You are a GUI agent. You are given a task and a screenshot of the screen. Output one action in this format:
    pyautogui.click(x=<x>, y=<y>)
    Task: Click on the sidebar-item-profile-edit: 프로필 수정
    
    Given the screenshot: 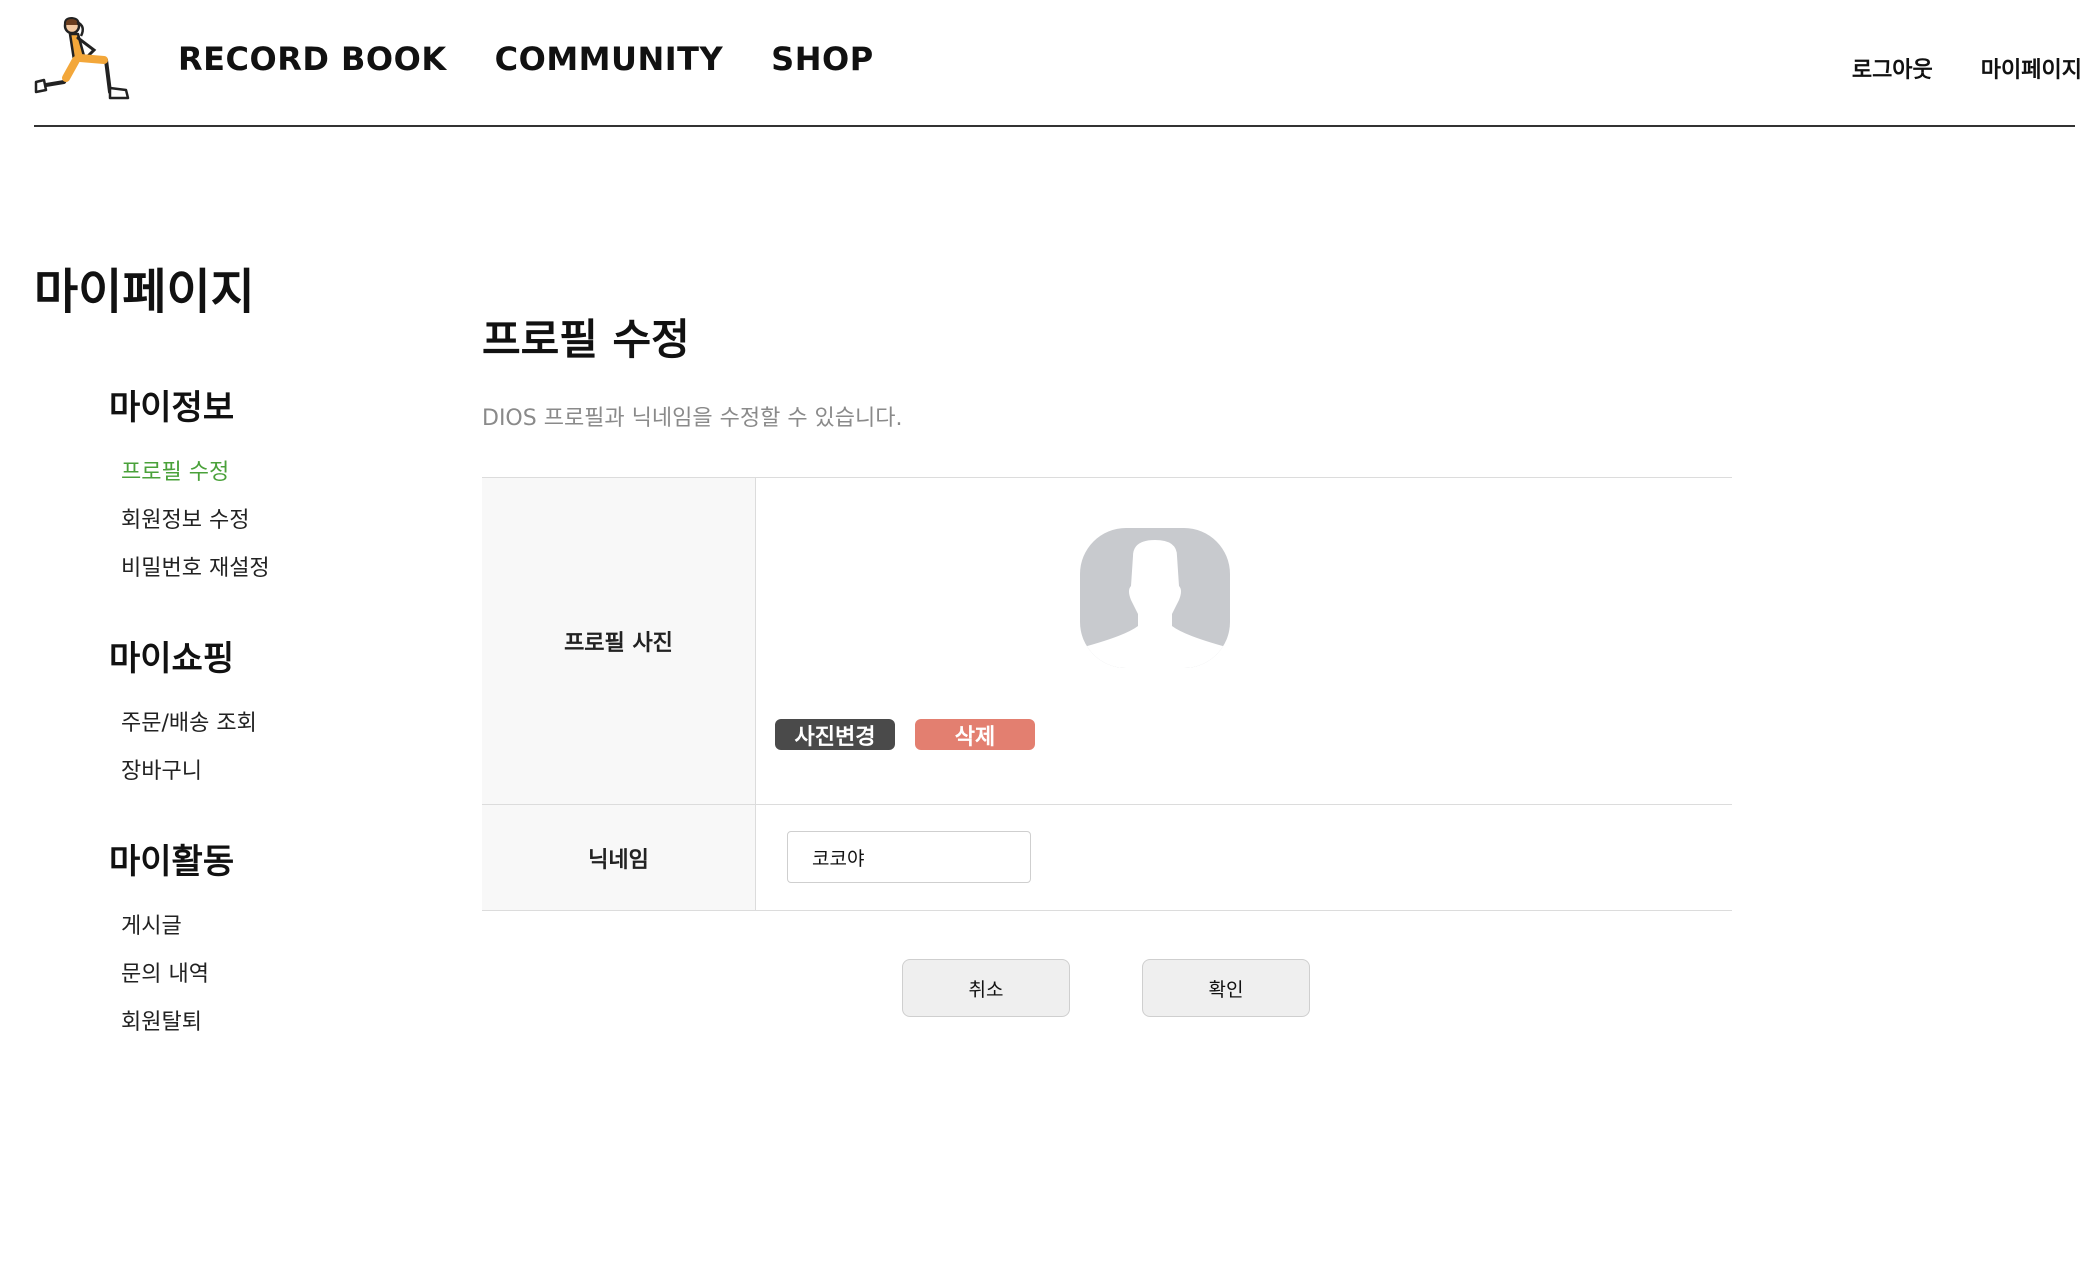 What is the action you would take?
    pyautogui.click(x=257, y=473)
    